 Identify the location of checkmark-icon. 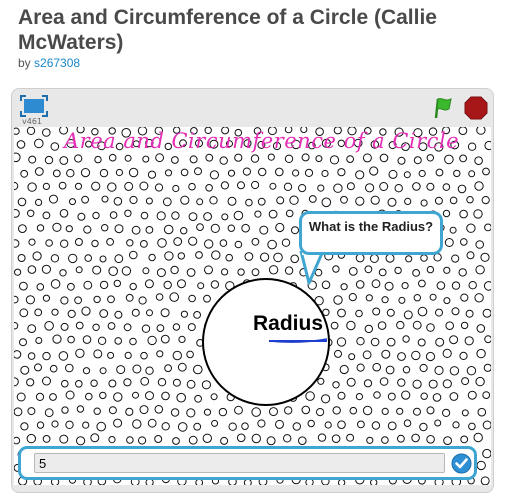
(461, 463).